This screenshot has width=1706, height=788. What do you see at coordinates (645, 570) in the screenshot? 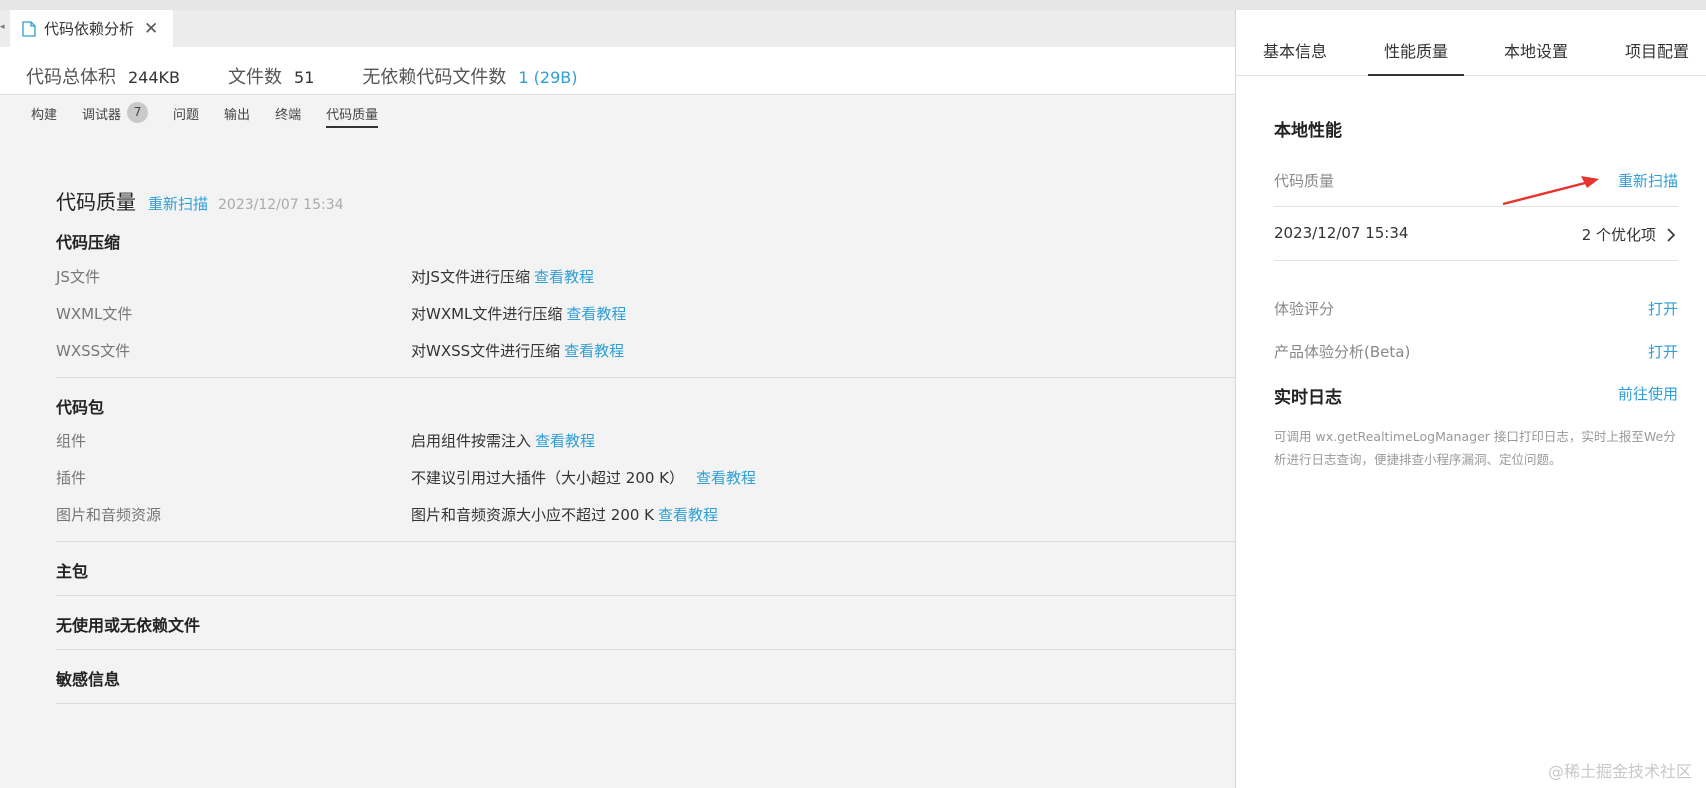
I see `section-main-package: 主包` at bounding box center [645, 570].